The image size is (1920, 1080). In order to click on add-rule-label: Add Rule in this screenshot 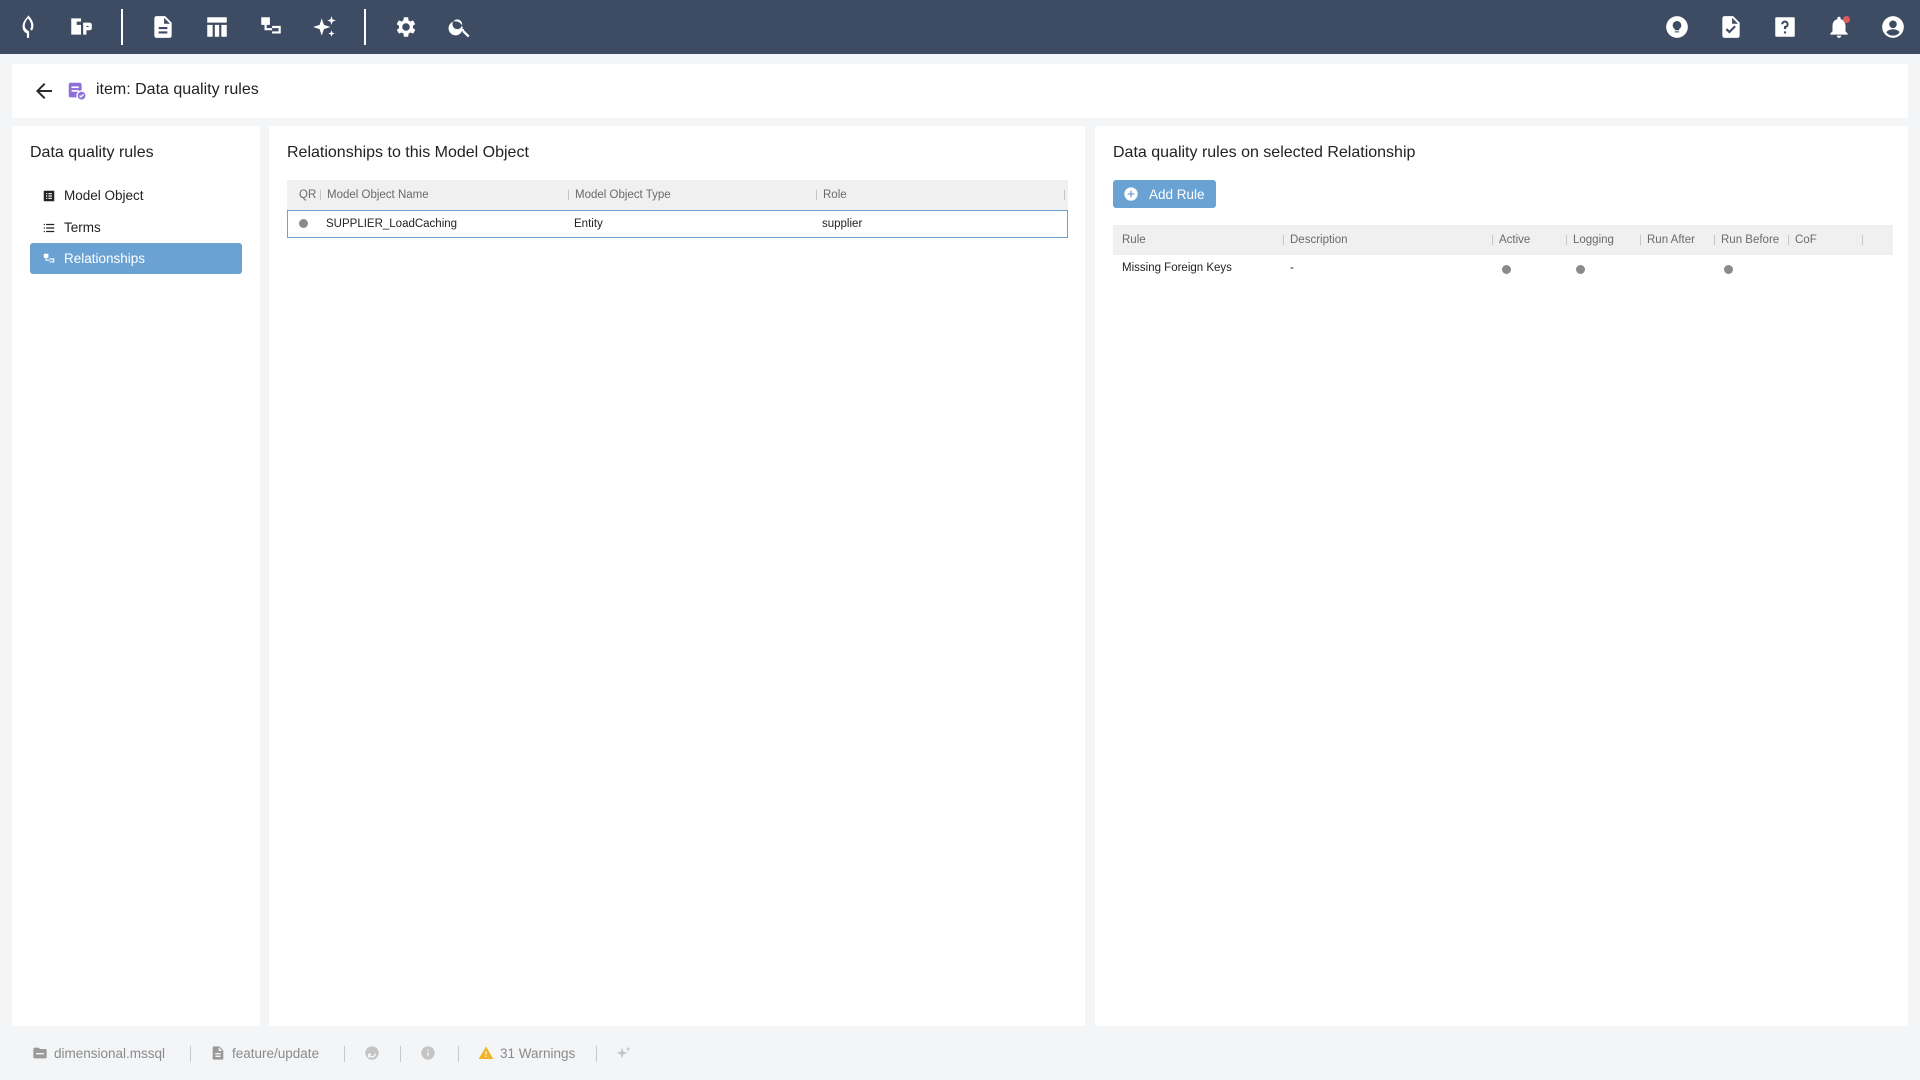, I will do `click(1177, 194)`.